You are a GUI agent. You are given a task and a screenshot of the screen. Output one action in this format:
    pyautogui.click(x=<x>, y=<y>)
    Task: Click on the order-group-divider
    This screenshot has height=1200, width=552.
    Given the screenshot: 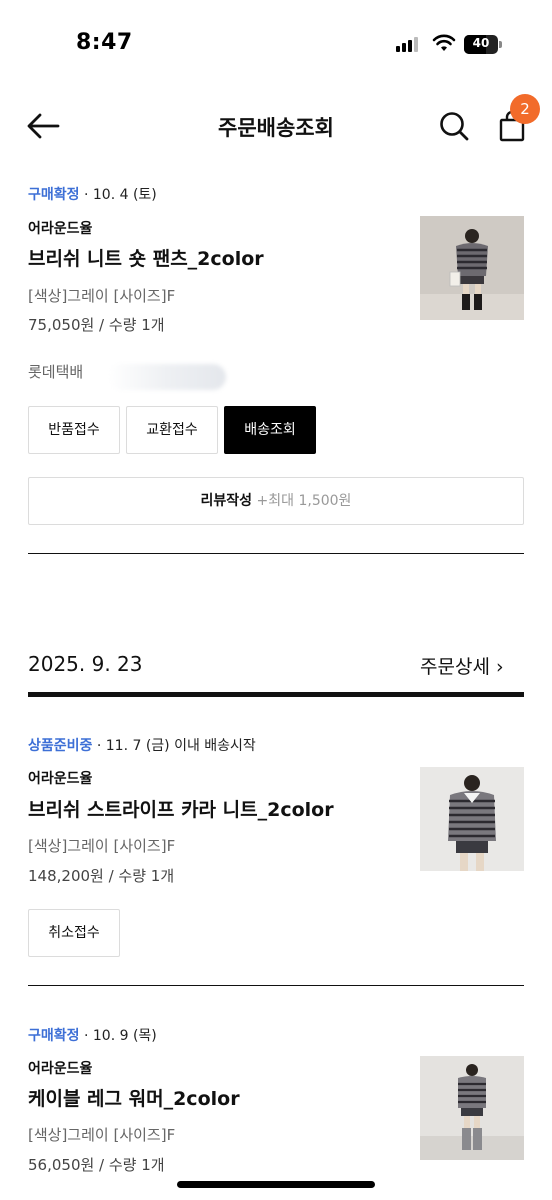 What is the action you would take?
    pyautogui.click(x=276, y=694)
    